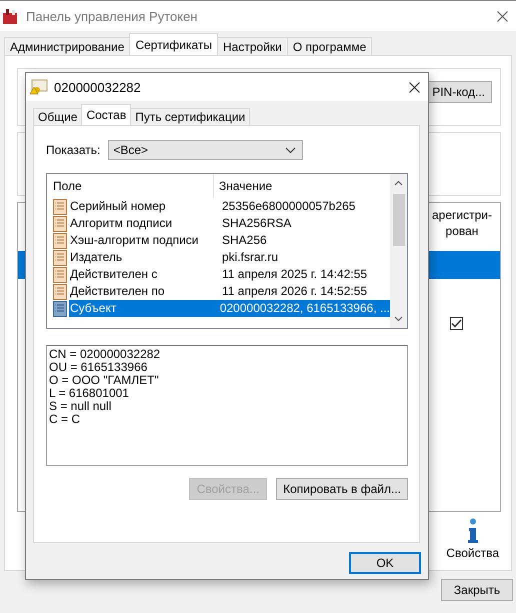 The width and height of the screenshot is (516, 613). What do you see at coordinates (104, 380) in the screenshot?
I see `detail-line: O = ООО "ГАМЛЕТ"` at bounding box center [104, 380].